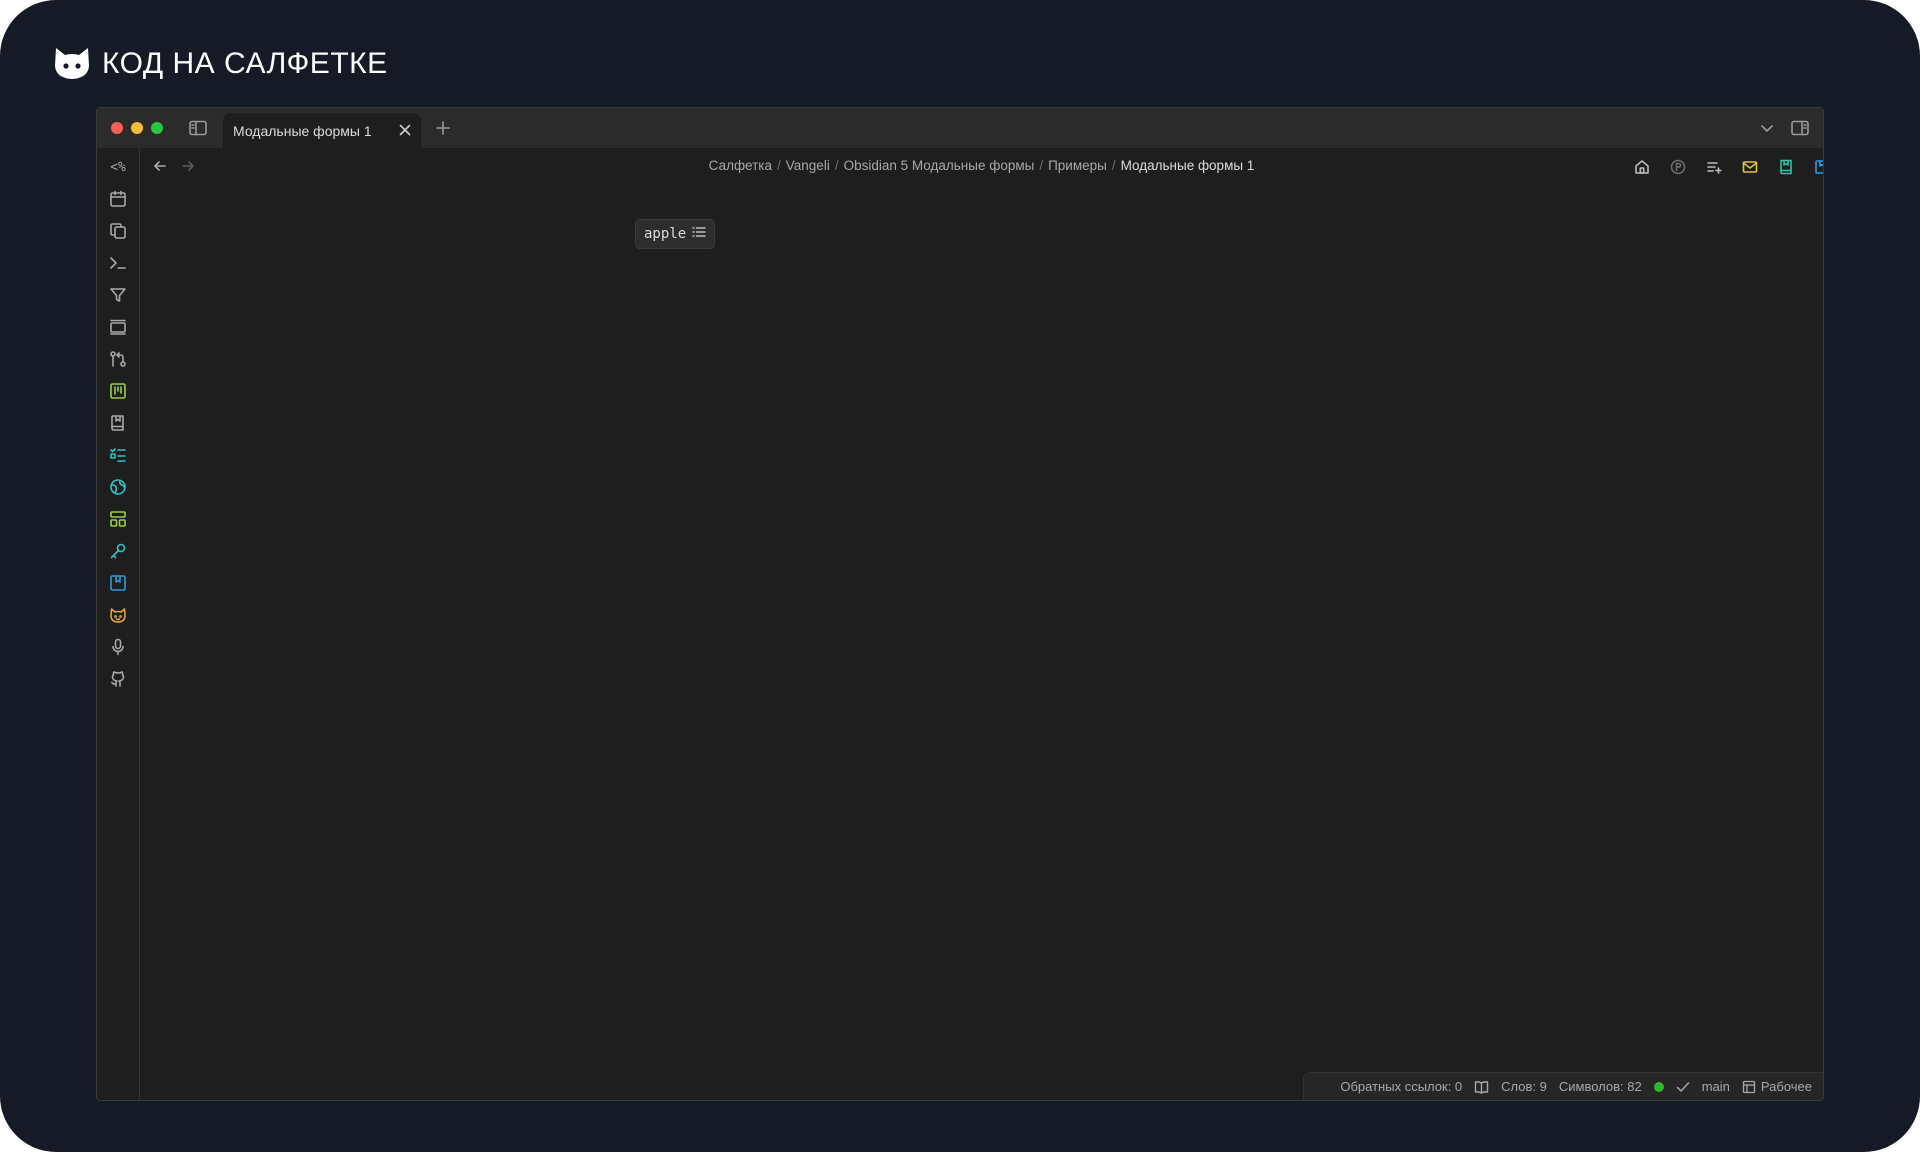  I want to click on breadcrumb-item: Примеры, so click(1077, 165).